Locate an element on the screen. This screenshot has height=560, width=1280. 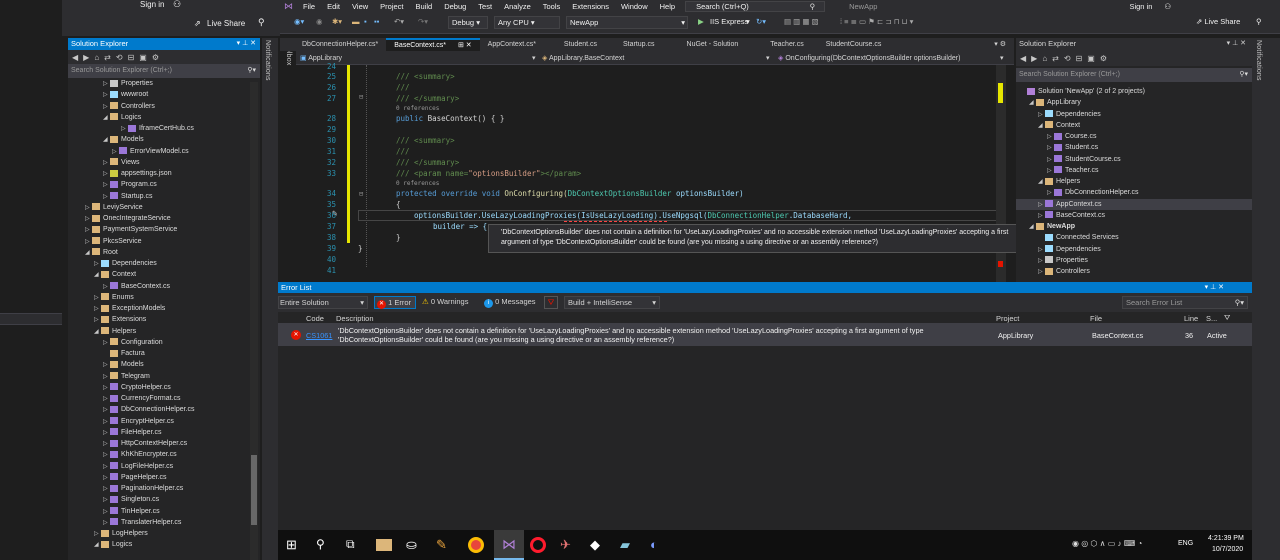
left-tree-item: ▷ ExceptionModels is located at coordinates (164, 308).